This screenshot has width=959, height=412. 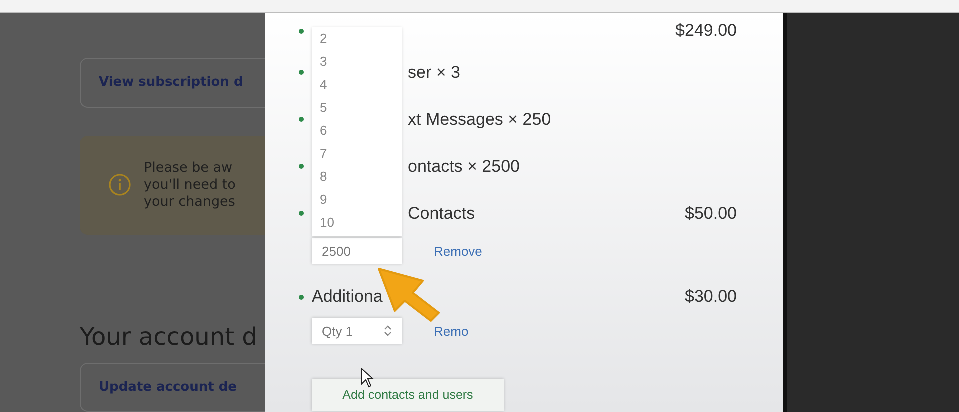 What do you see at coordinates (480, 120) in the screenshot?
I see `item-name: xt Messages × 250` at bounding box center [480, 120].